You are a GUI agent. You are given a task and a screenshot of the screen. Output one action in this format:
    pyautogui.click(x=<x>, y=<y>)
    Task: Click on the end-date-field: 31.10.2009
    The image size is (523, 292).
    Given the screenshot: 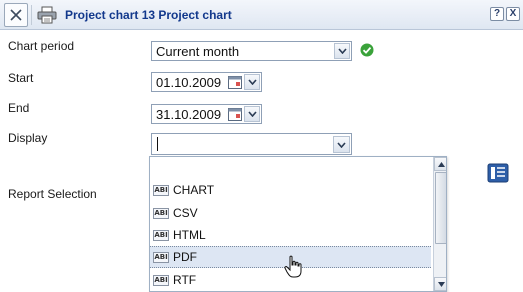 What is the action you would take?
    pyautogui.click(x=206, y=114)
    